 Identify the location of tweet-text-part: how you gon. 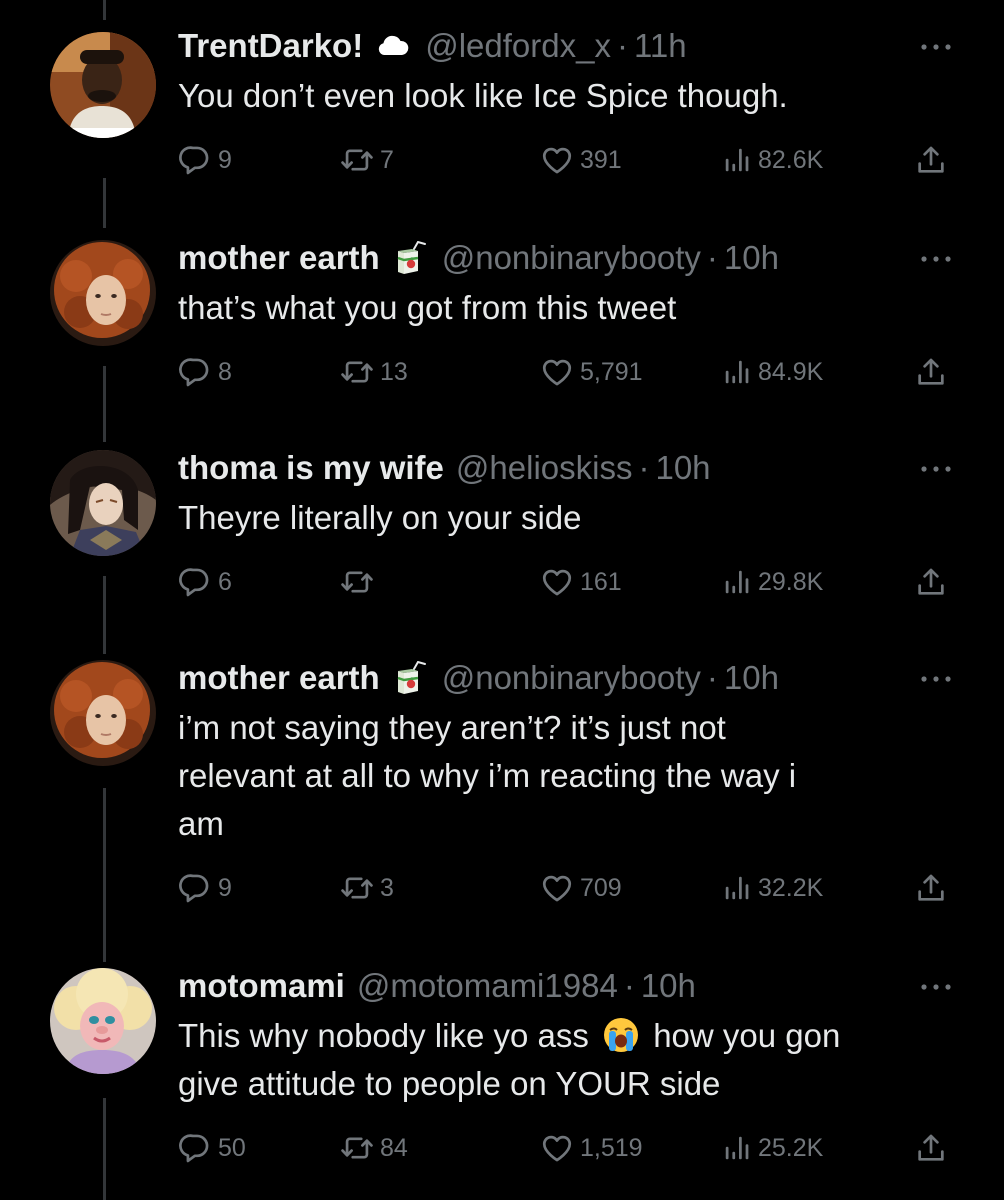
(747, 1035).